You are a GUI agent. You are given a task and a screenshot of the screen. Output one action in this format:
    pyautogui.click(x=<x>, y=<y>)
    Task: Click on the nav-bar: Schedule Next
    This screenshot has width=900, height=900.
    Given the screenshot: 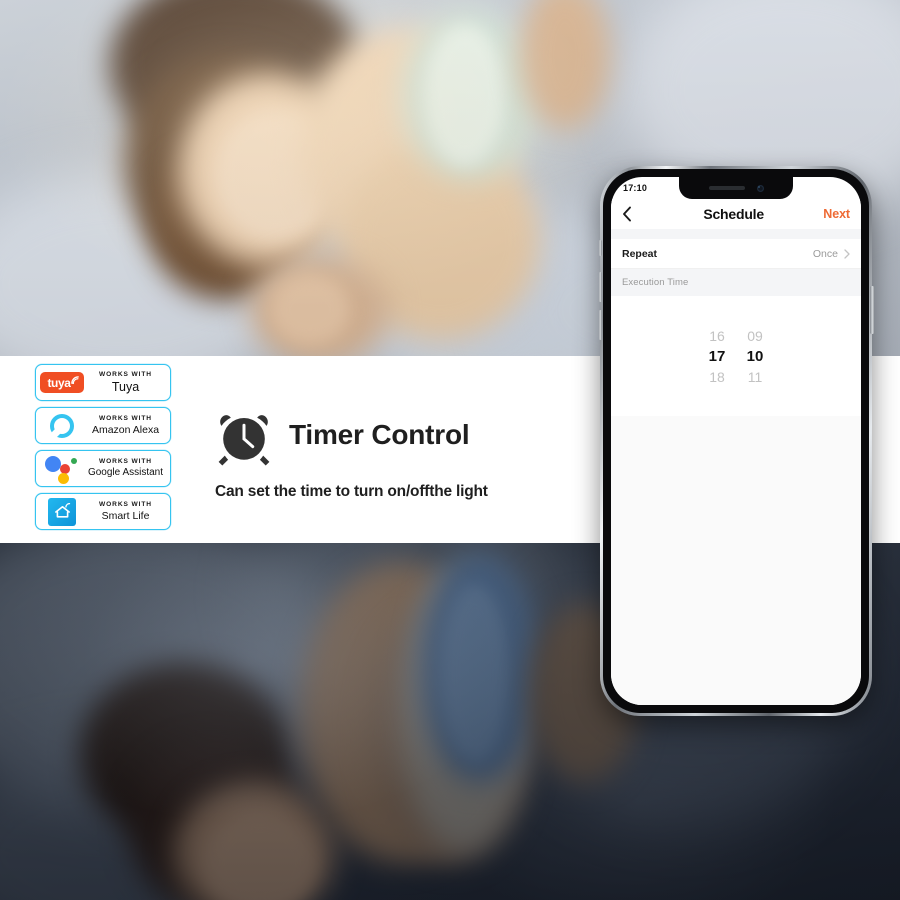 What is the action you would take?
    pyautogui.click(x=736, y=214)
    